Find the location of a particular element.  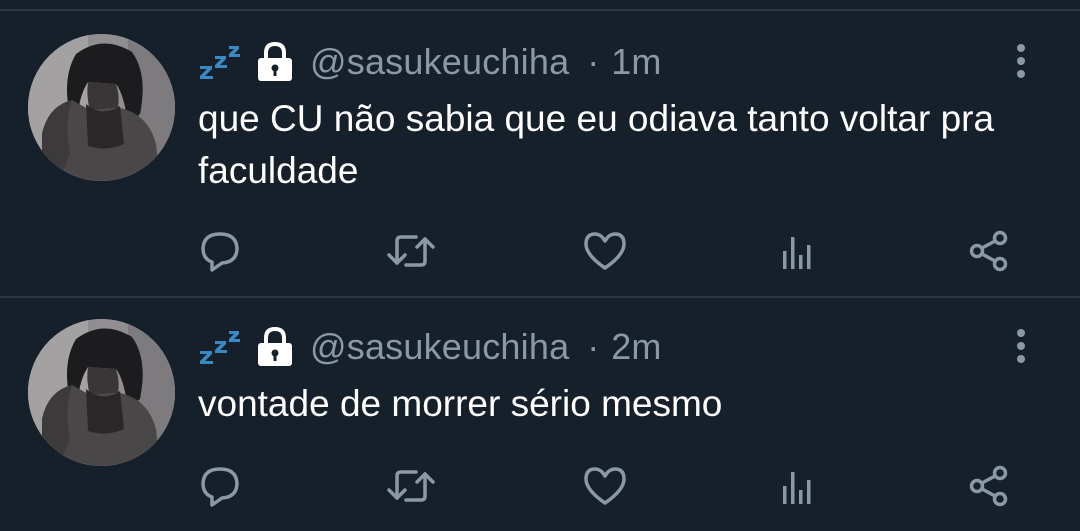

tweet-header: @sasukeuchiha · 2m is located at coordinates (429, 347).